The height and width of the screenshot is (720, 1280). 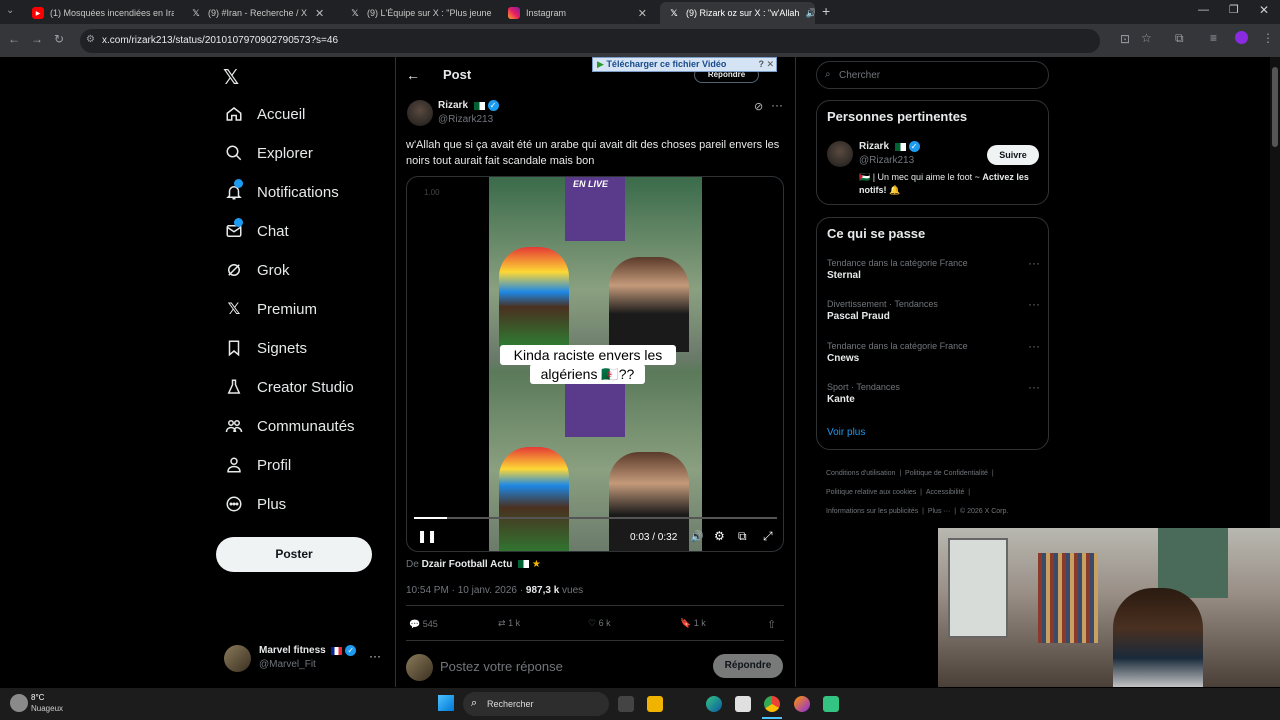 What do you see at coordinates (933, 392) in the screenshot?
I see `trend-item: Sport · Tendances Kante ···` at bounding box center [933, 392].